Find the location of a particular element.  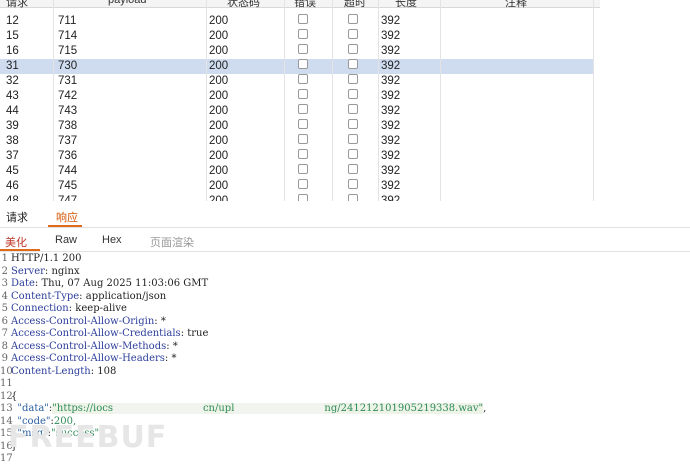

cell-request: 37 is located at coordinates (12, 156).